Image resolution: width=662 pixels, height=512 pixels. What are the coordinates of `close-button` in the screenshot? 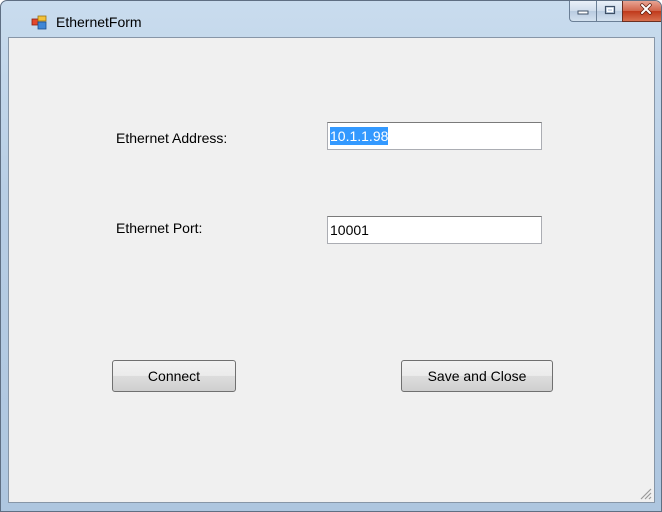 It's located at (641, 11).